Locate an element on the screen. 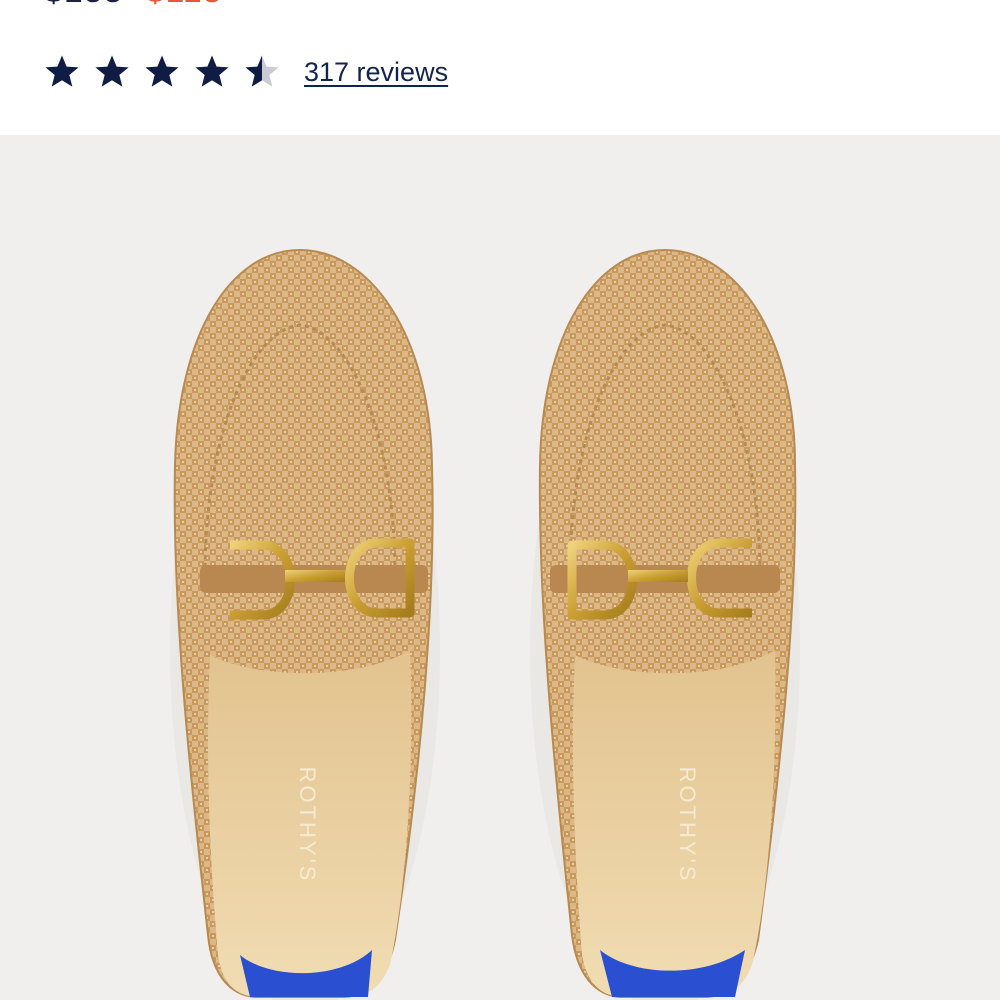 This screenshot has width=1000, height=1000. price-row: $155 $115 is located at coordinates (133, 4).